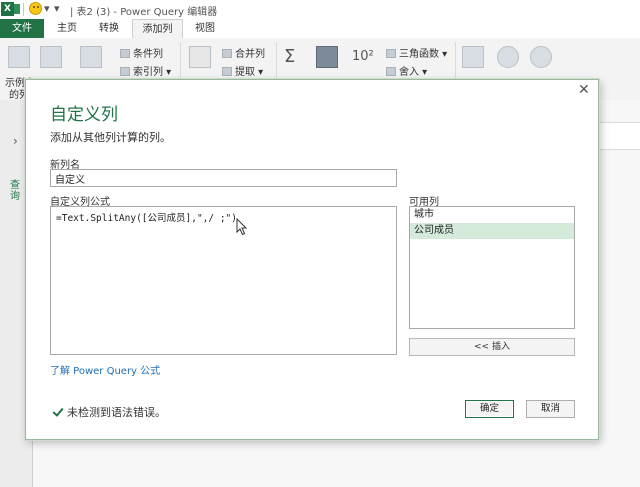 The width and height of the screenshot is (640, 487). I want to click on index-column-icon, so click(125, 71).